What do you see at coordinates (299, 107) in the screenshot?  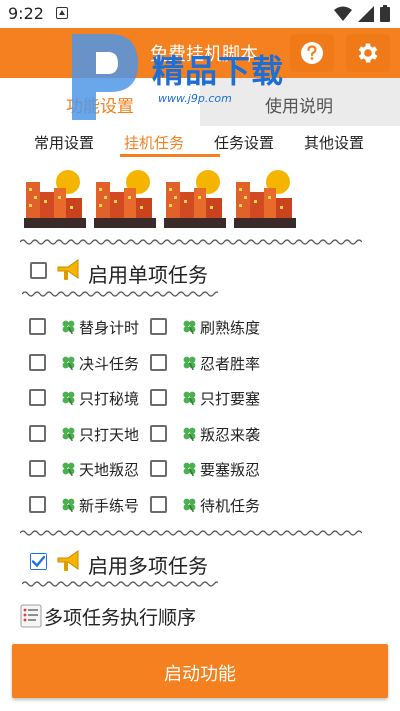 I see `tab-instructions-label: 使用说明` at bounding box center [299, 107].